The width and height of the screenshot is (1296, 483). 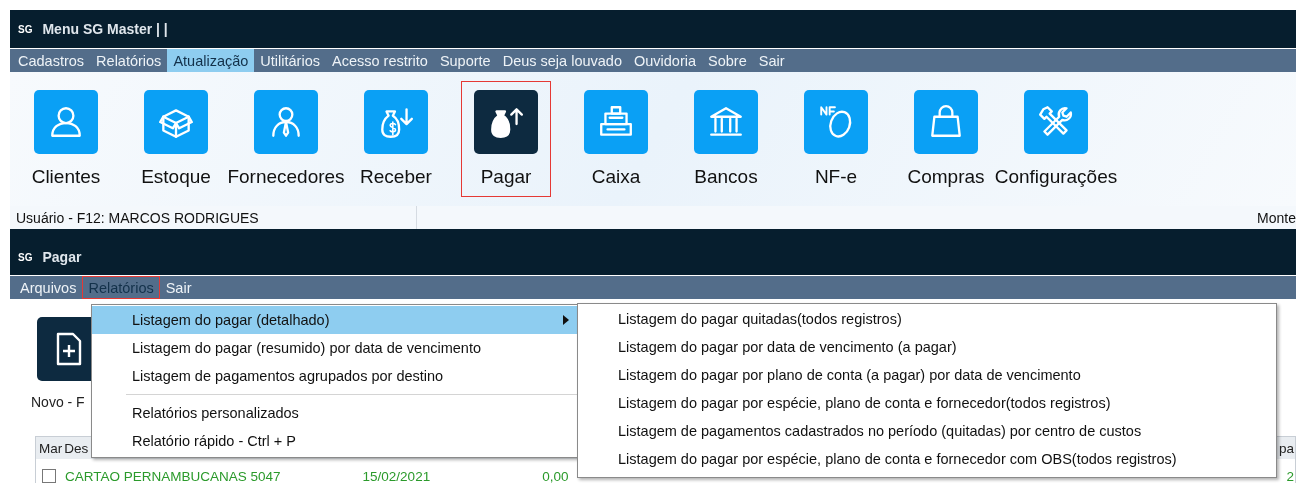 I want to click on menu-item: Relatórios personalizados, so click(x=334, y=413).